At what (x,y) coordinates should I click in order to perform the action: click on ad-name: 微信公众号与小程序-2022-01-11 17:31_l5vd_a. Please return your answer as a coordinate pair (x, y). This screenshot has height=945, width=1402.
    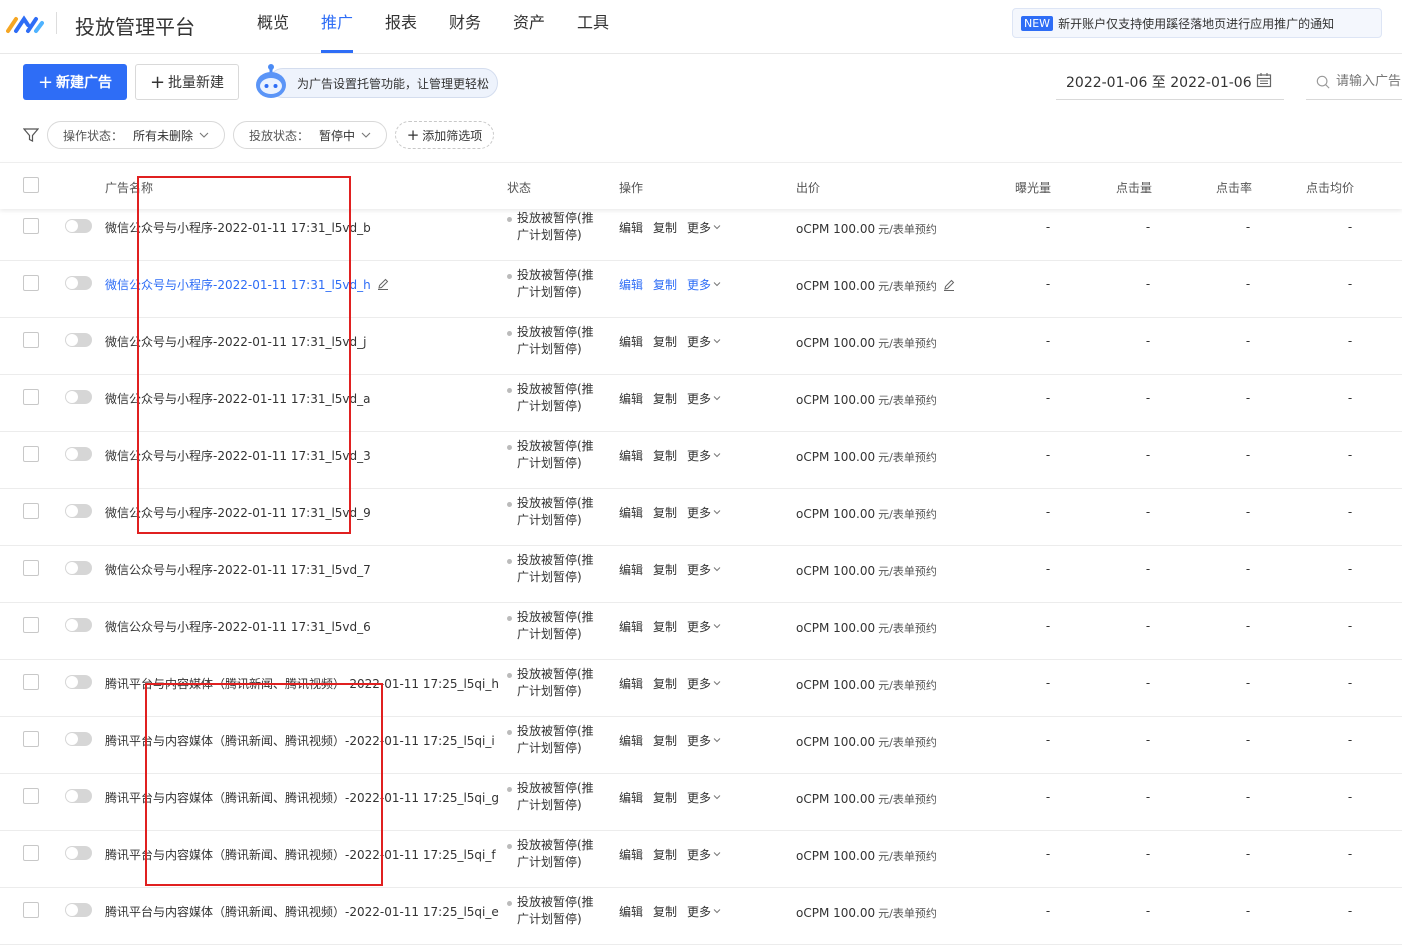
    Looking at the image, I should click on (238, 398).